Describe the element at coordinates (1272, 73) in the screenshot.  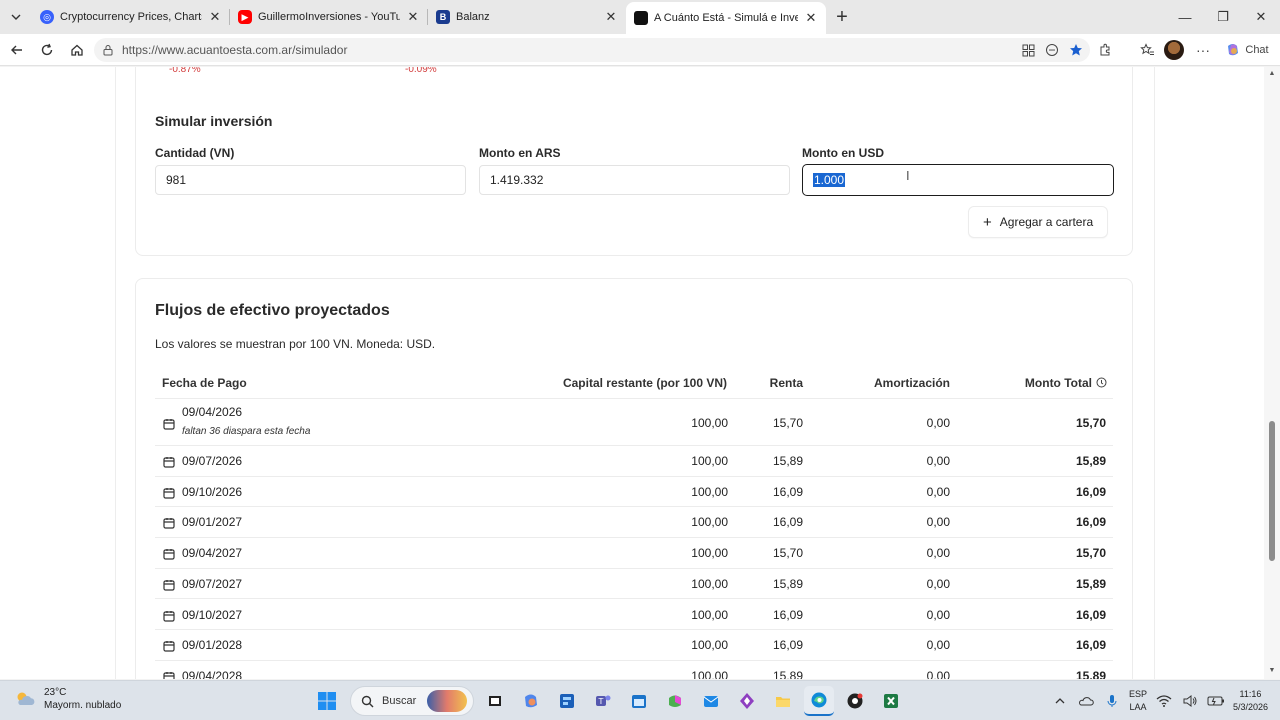
I see `scroll-up-icon: ▲` at that location.